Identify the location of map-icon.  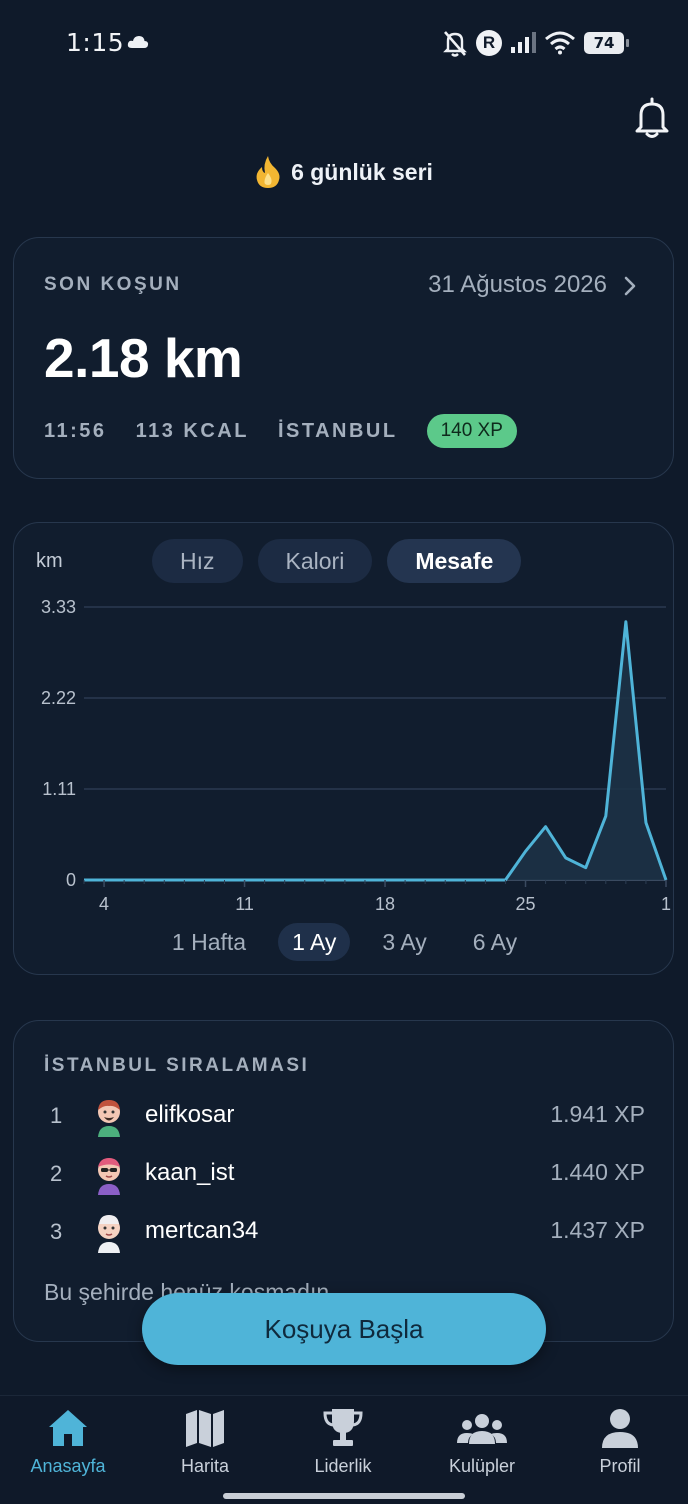
(205, 1428).